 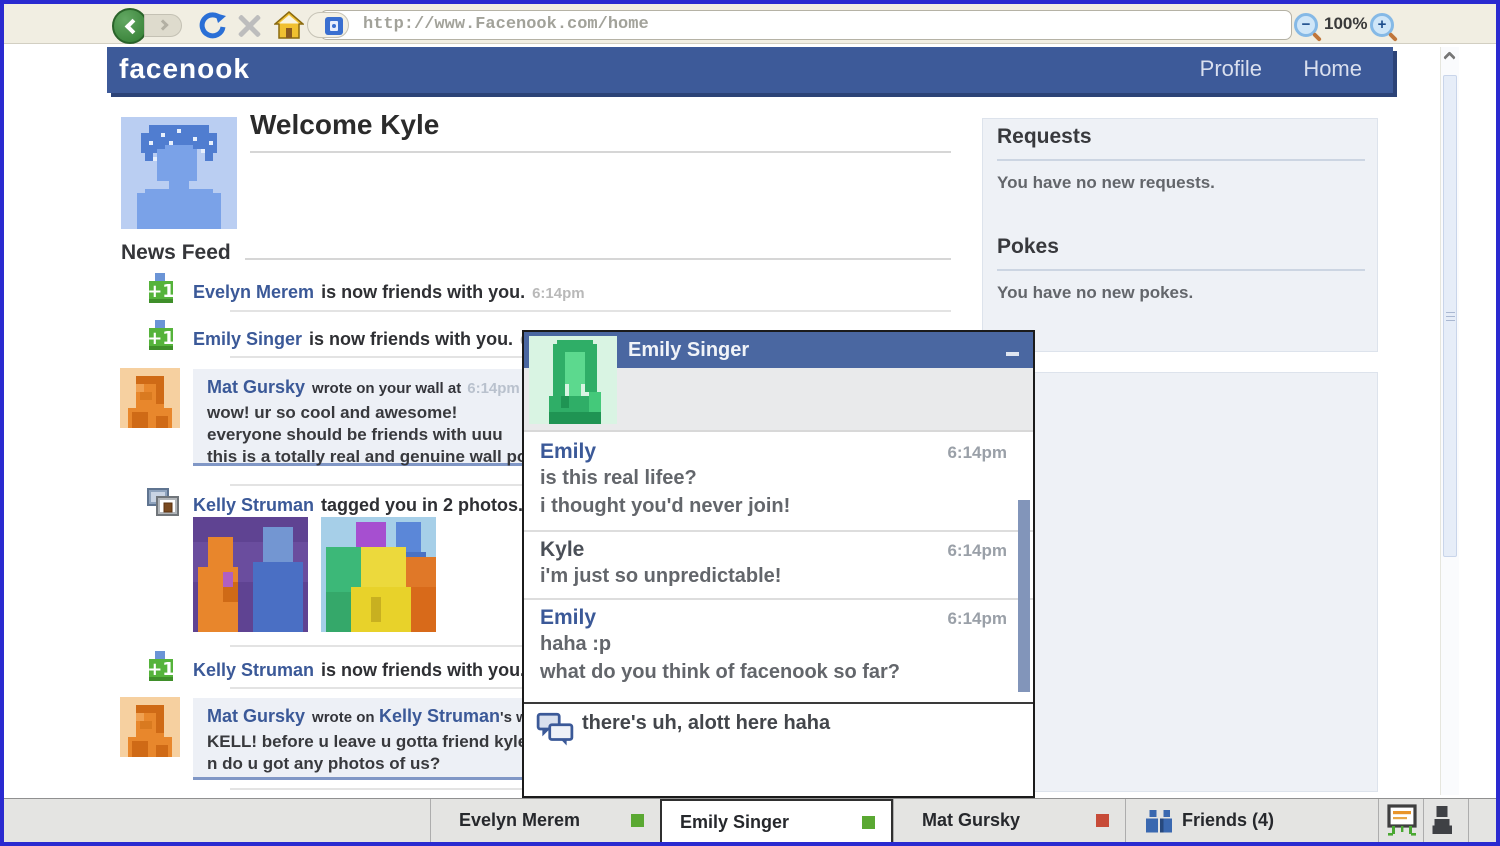 I want to click on site-logo: facenook, so click(x=184, y=69).